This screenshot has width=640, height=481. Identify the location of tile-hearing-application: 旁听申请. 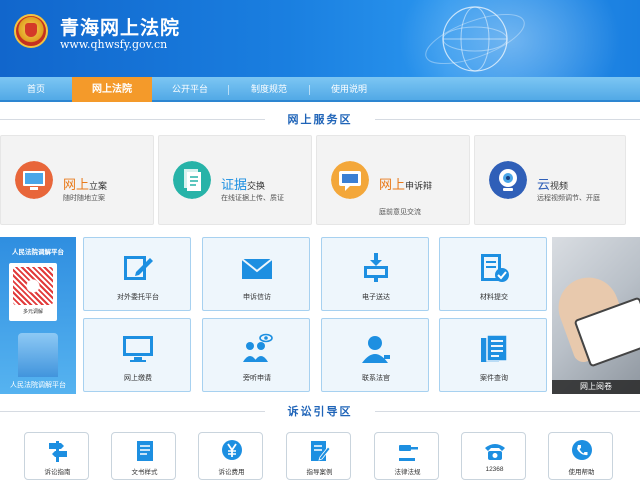
(256, 355).